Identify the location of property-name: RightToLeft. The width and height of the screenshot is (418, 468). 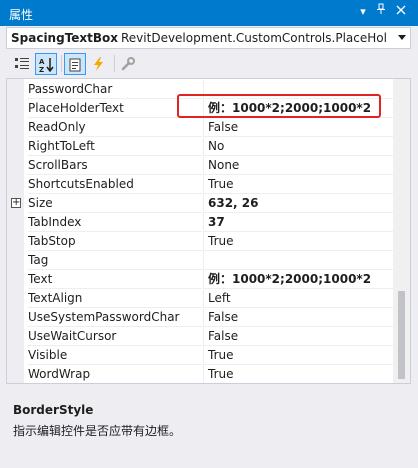
(115, 146).